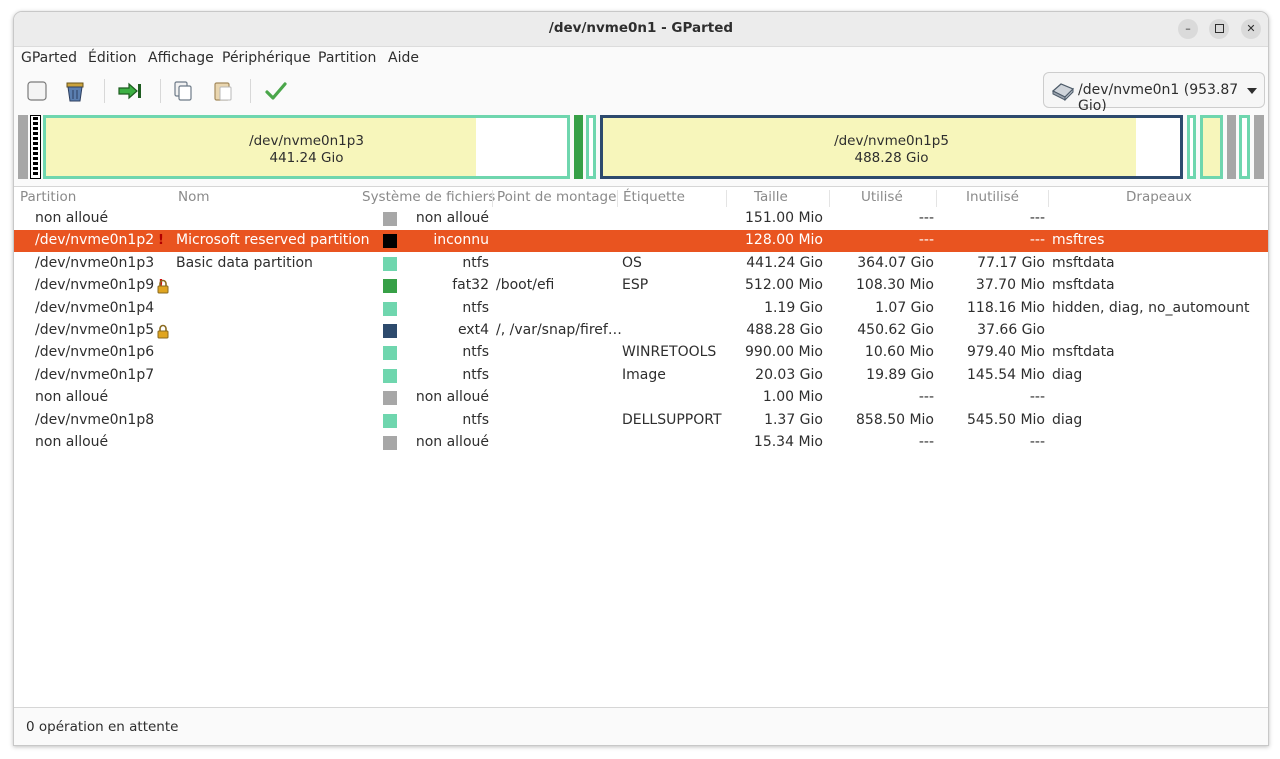 This screenshot has height=759, width=1280. Describe the element at coordinates (75, 91) in the screenshot. I see `delete-partition-button` at that location.